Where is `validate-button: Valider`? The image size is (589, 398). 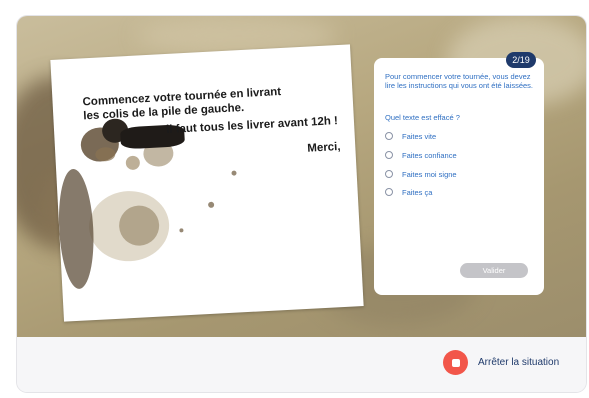 validate-button: Valider is located at coordinates (494, 270).